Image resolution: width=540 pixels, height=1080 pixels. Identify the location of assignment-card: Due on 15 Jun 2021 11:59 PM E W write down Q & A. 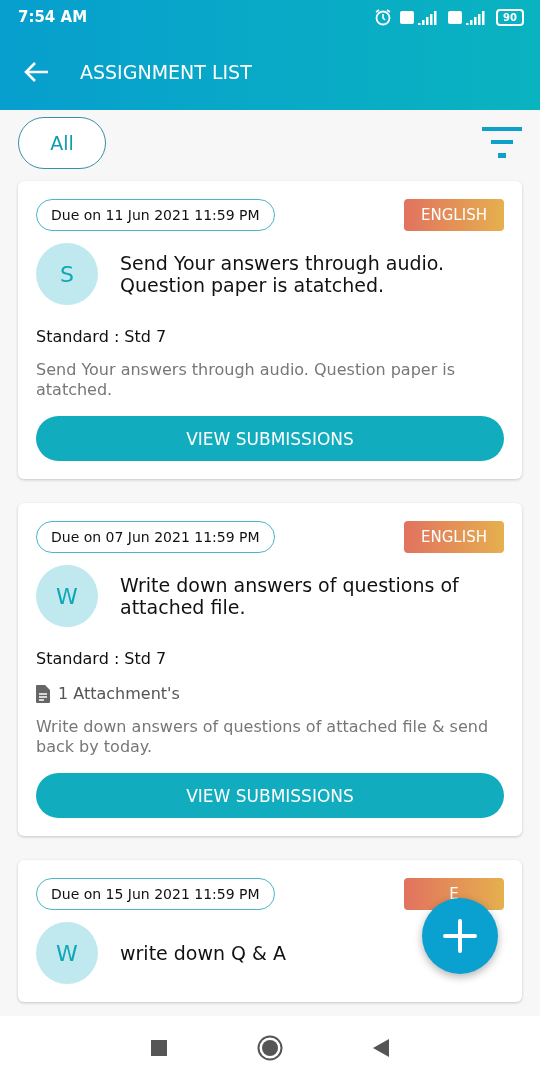
(270, 931).